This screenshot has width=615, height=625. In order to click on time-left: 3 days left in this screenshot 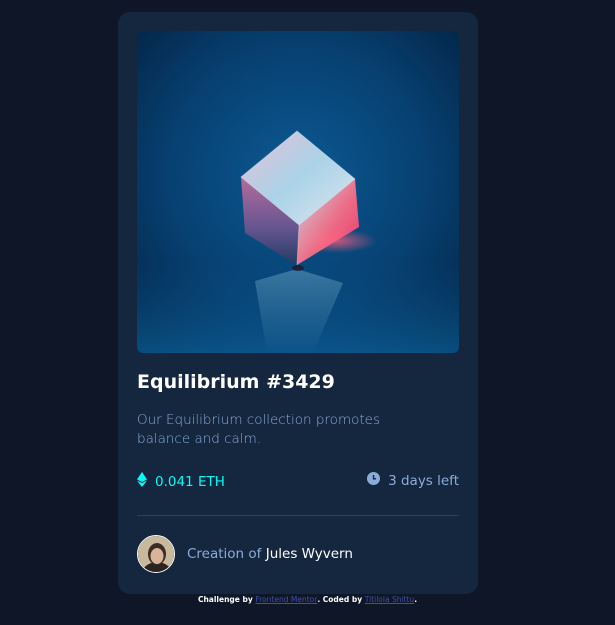, I will do `click(413, 480)`.